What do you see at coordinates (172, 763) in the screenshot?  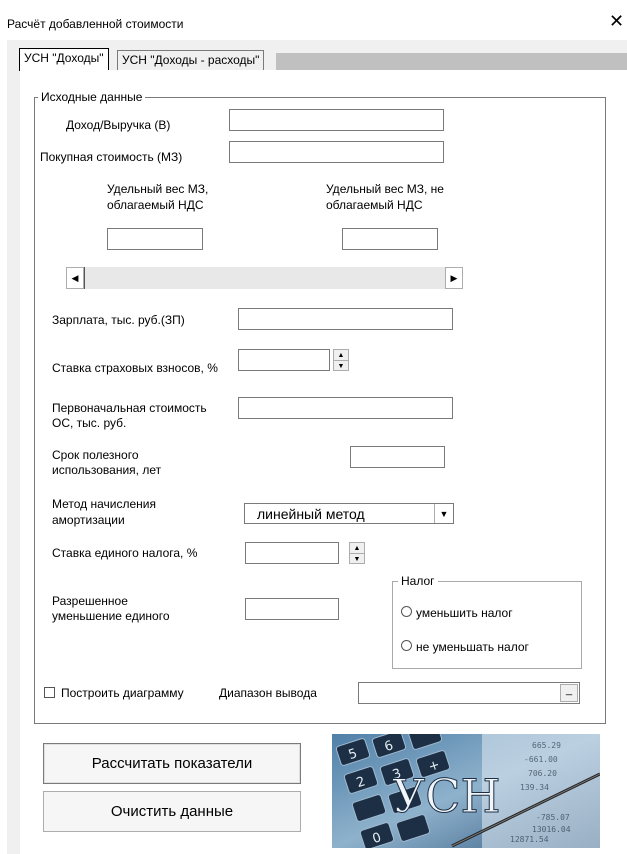 I see `calculate-button: Рассчитать показатели` at bounding box center [172, 763].